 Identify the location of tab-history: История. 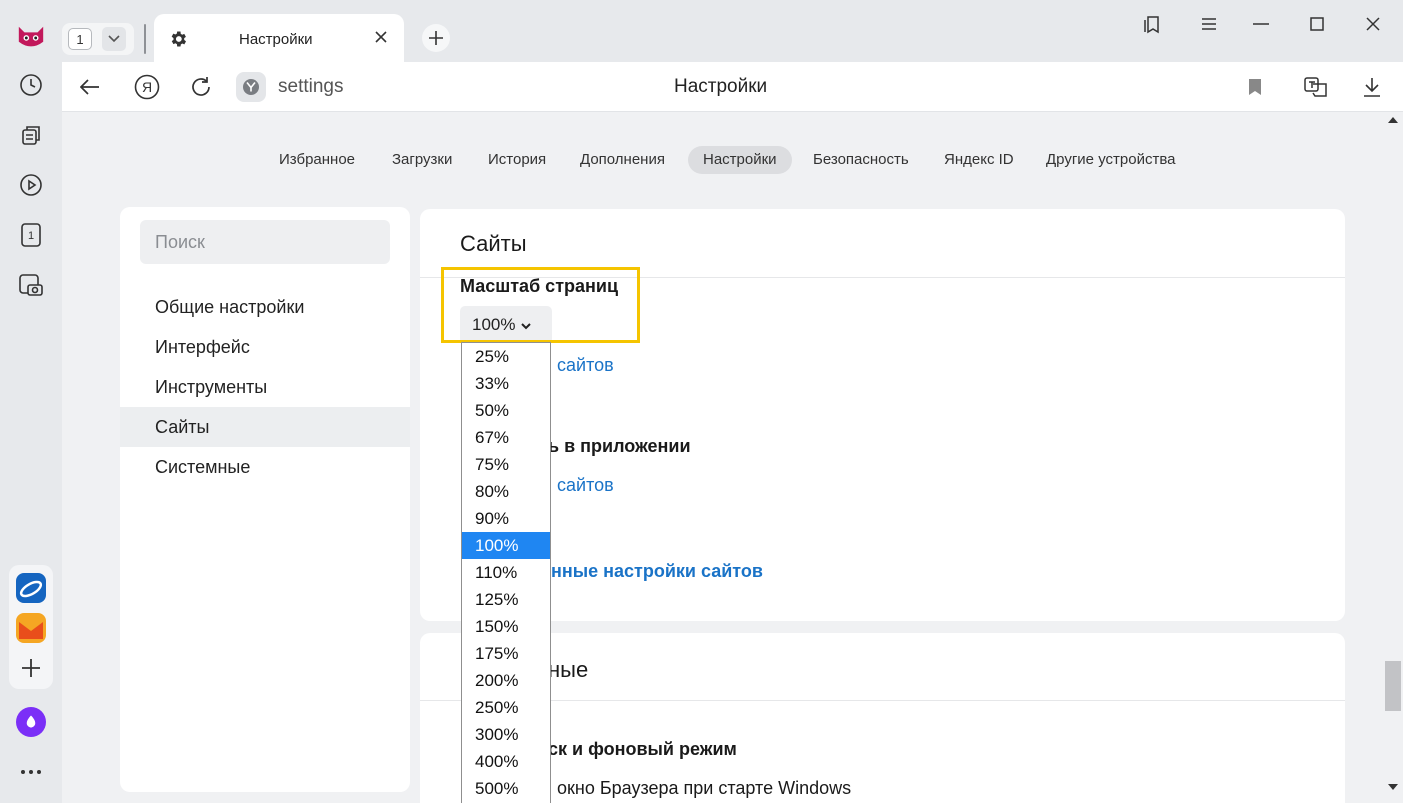
(517, 160).